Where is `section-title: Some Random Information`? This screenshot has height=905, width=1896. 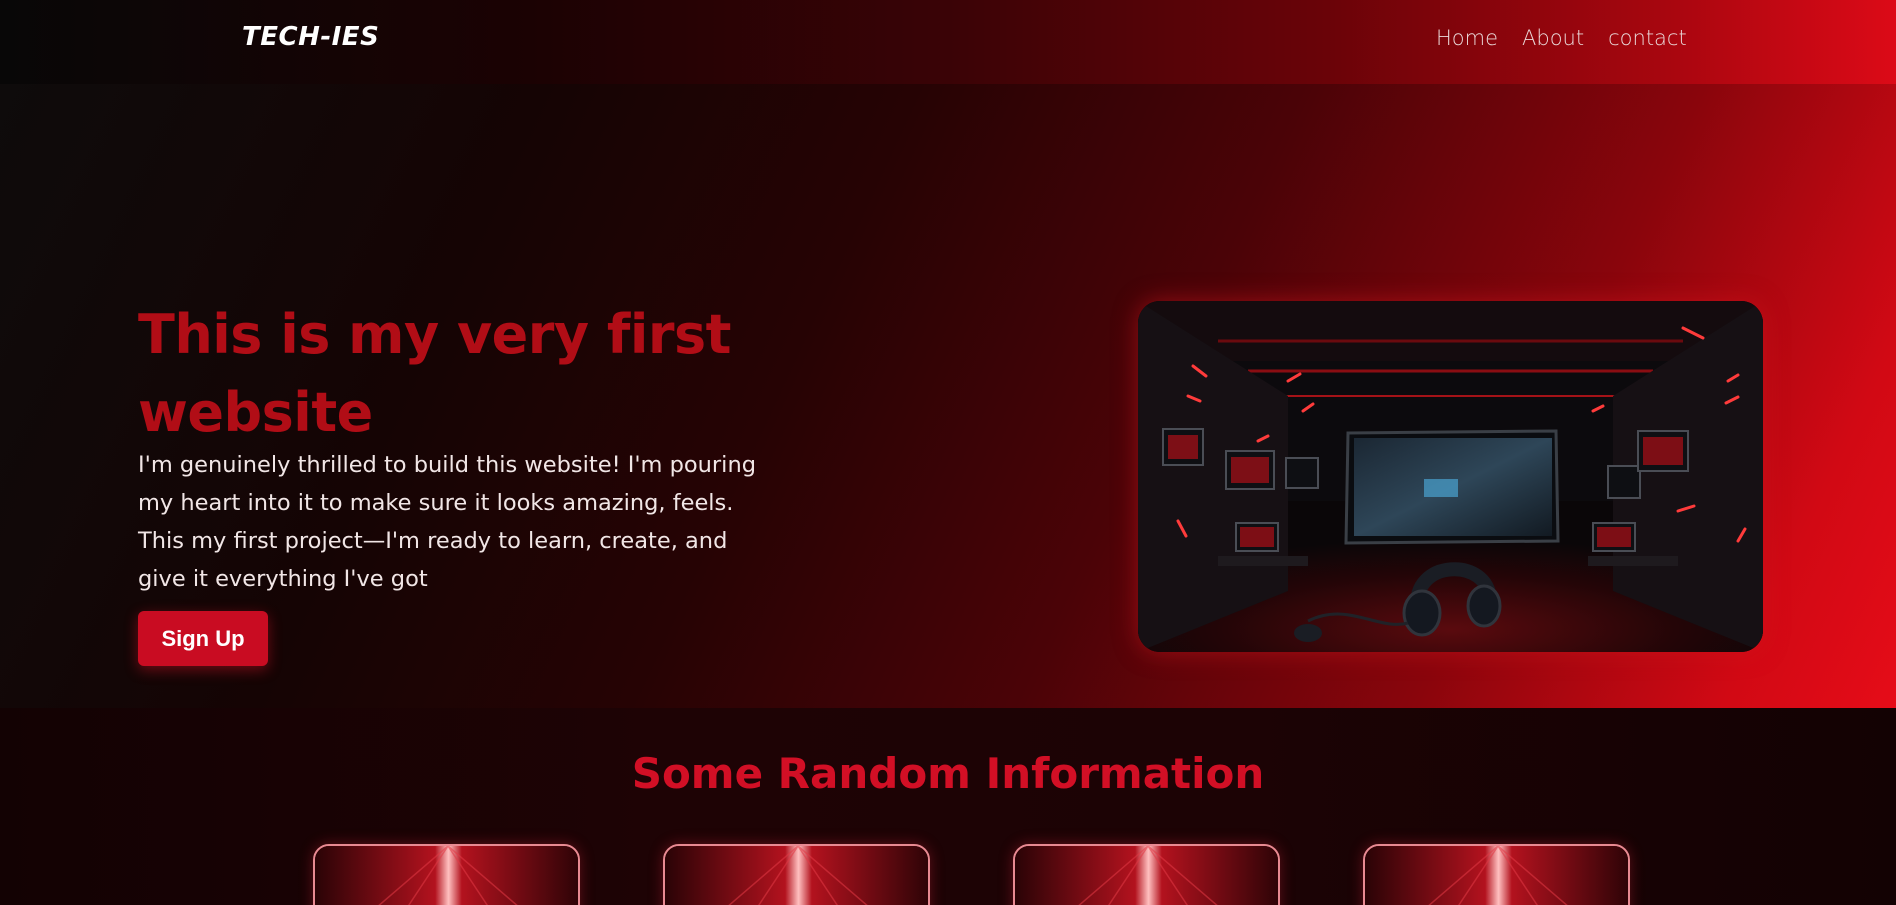 section-title: Some Random Information is located at coordinates (948, 773).